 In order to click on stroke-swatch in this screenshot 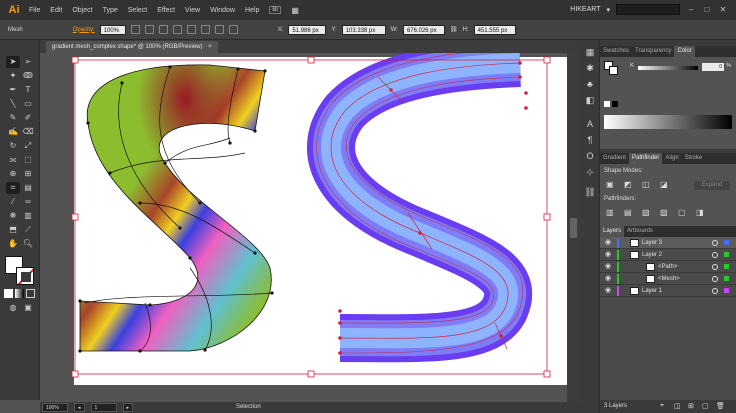, I will do `click(25, 276)`.